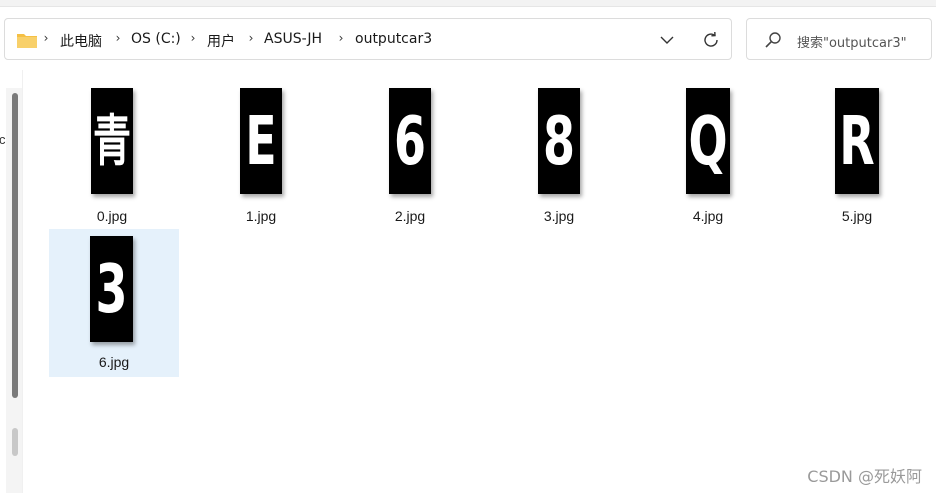 This screenshot has width=936, height=493. I want to click on image-thumbnail: 8, so click(559, 141).